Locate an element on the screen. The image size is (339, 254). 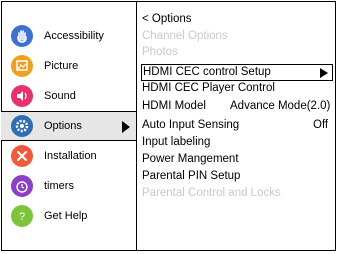
menu-item-hdmi-cec-player-control: HDMI CEC Player Control is located at coordinates (237, 88).